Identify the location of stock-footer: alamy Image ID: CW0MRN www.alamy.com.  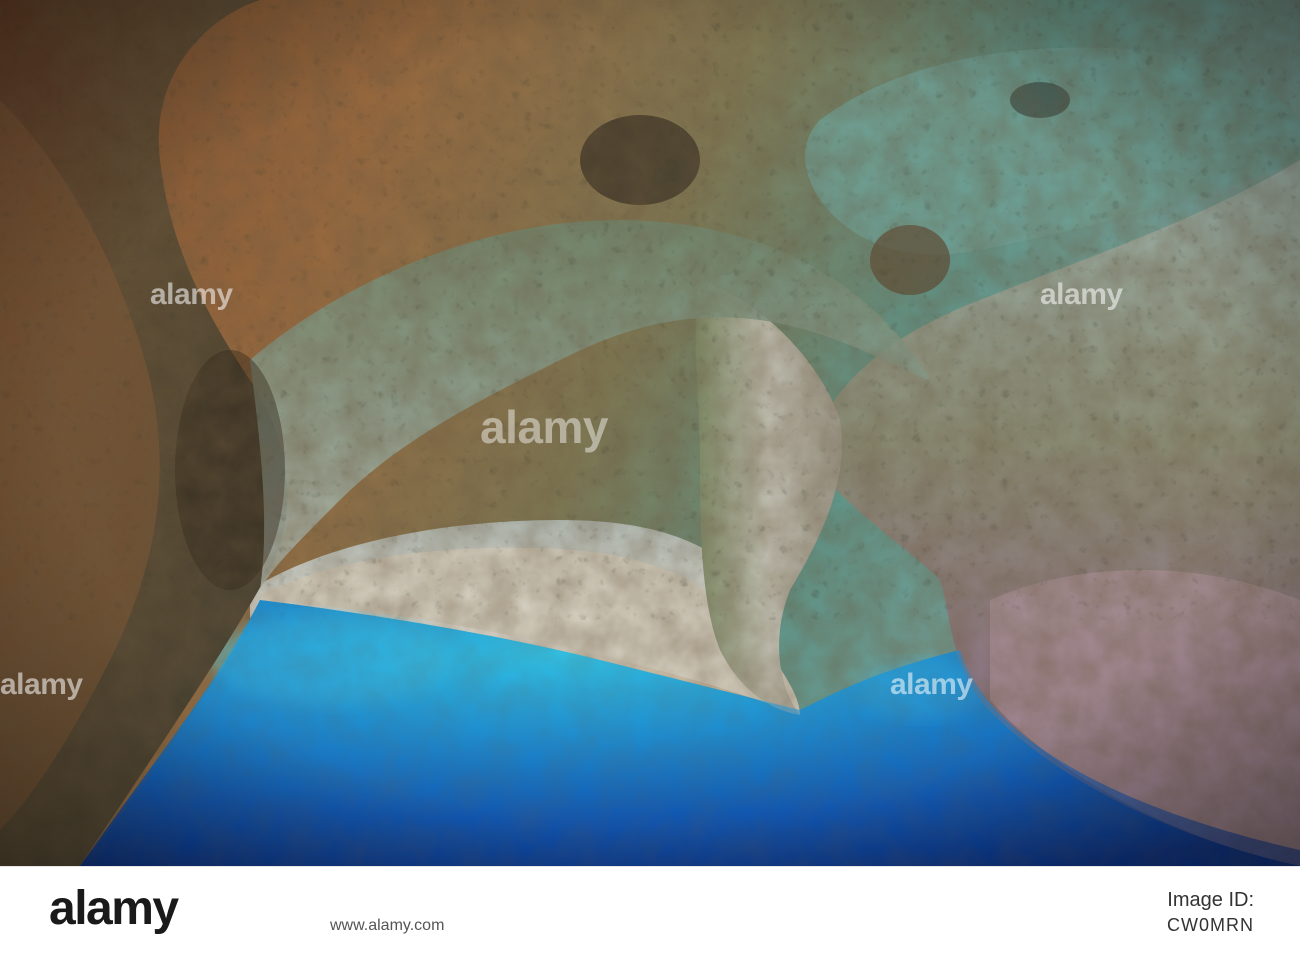
(650, 911).